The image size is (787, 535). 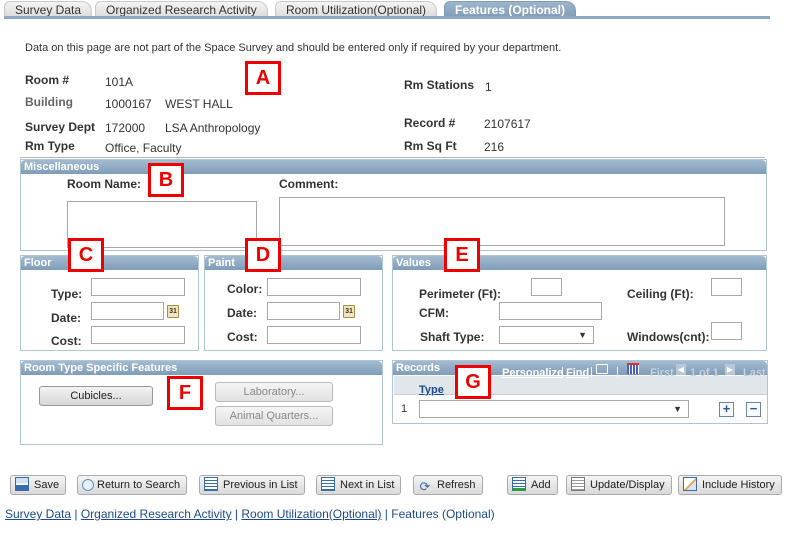 I want to click on row-number: 1, so click(x=404, y=409).